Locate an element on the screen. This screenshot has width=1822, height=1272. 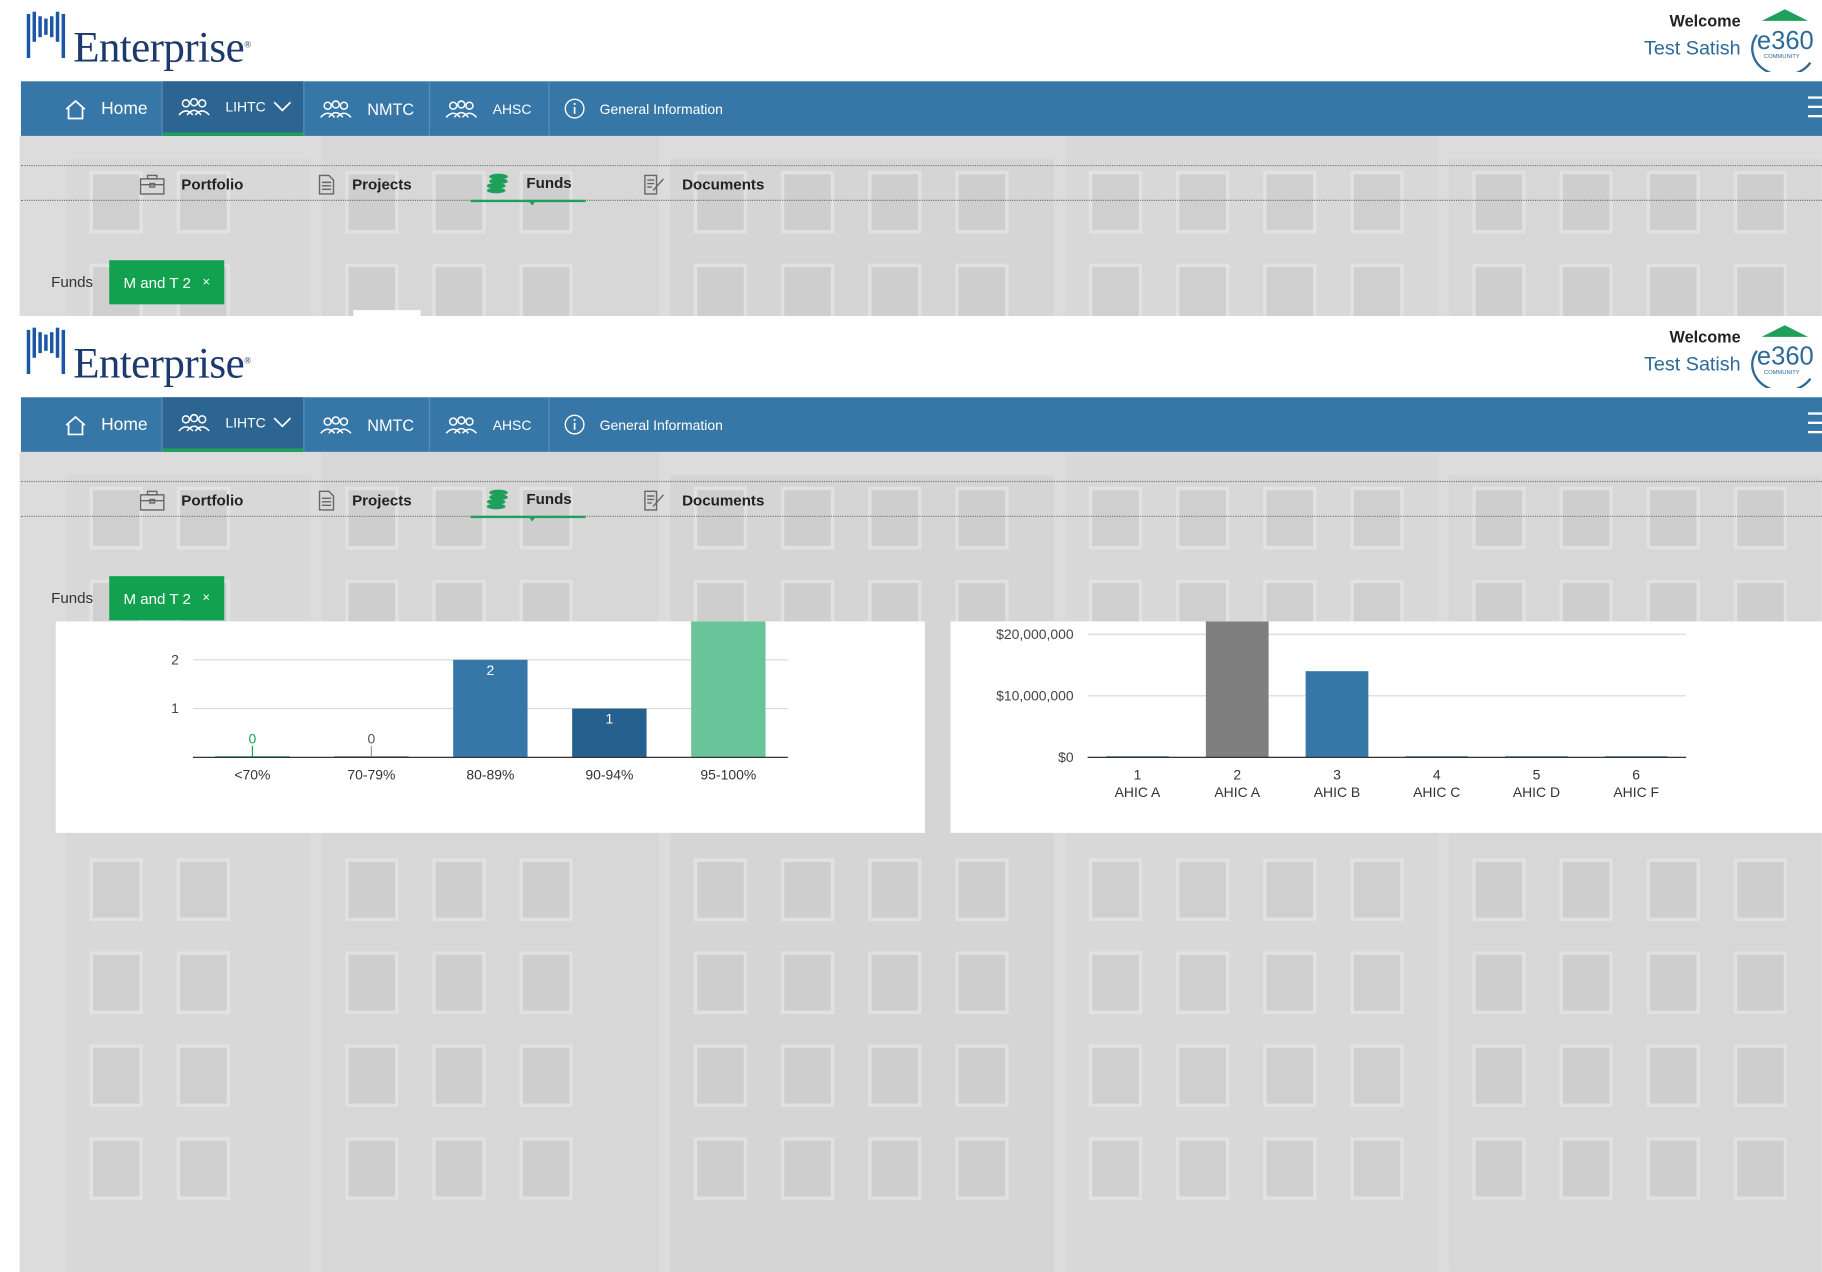
x-tick-label: 70-79% is located at coordinates (371, 774).